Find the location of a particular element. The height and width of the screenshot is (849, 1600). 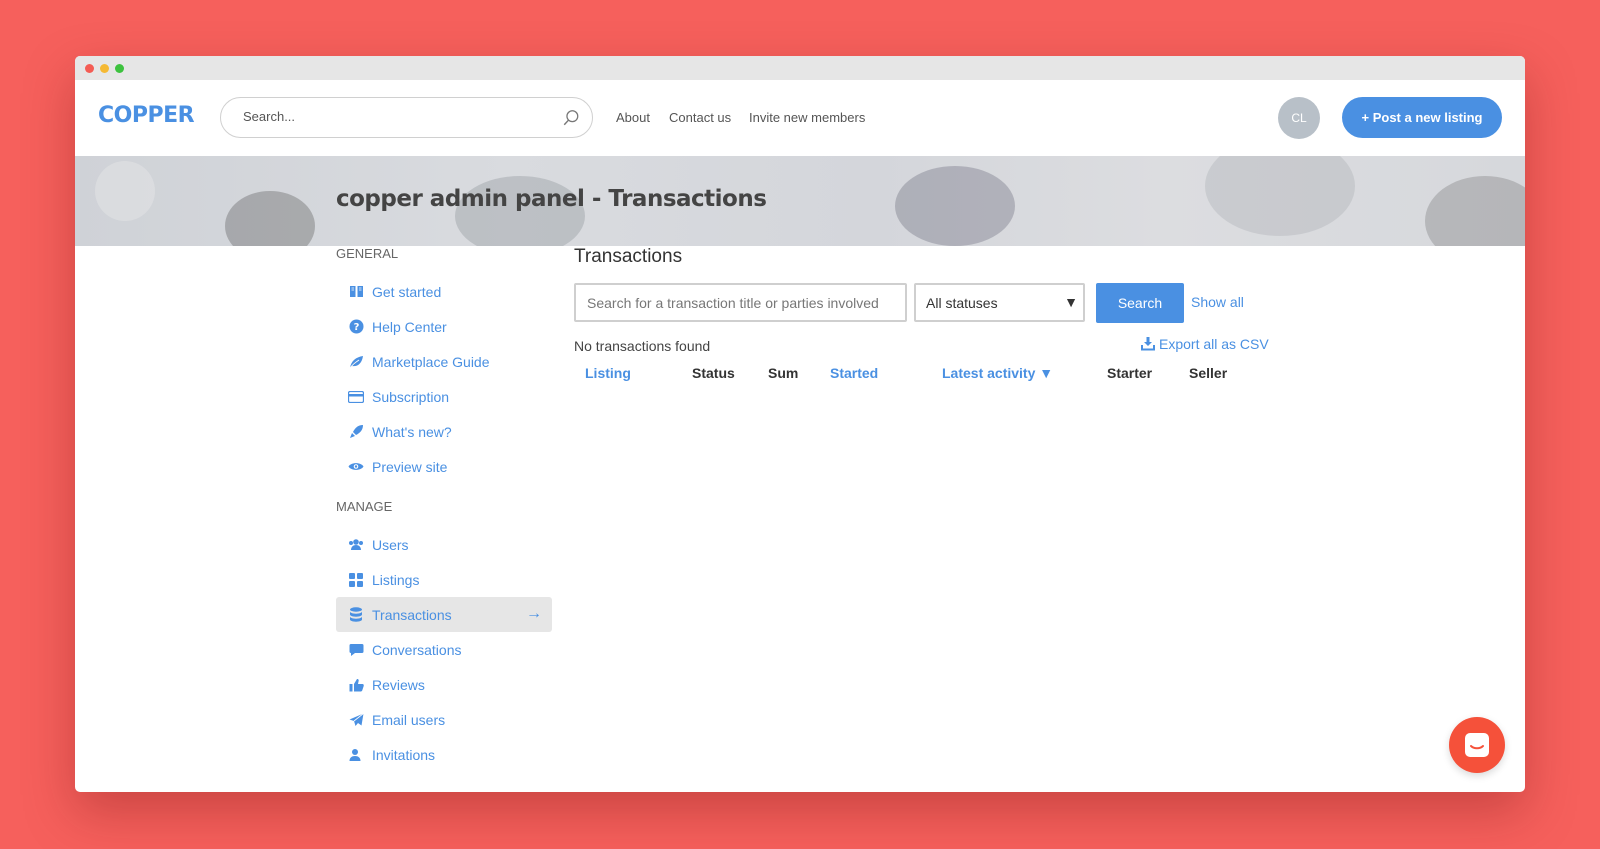

sidebar-item-label: Email users is located at coordinates (409, 719).